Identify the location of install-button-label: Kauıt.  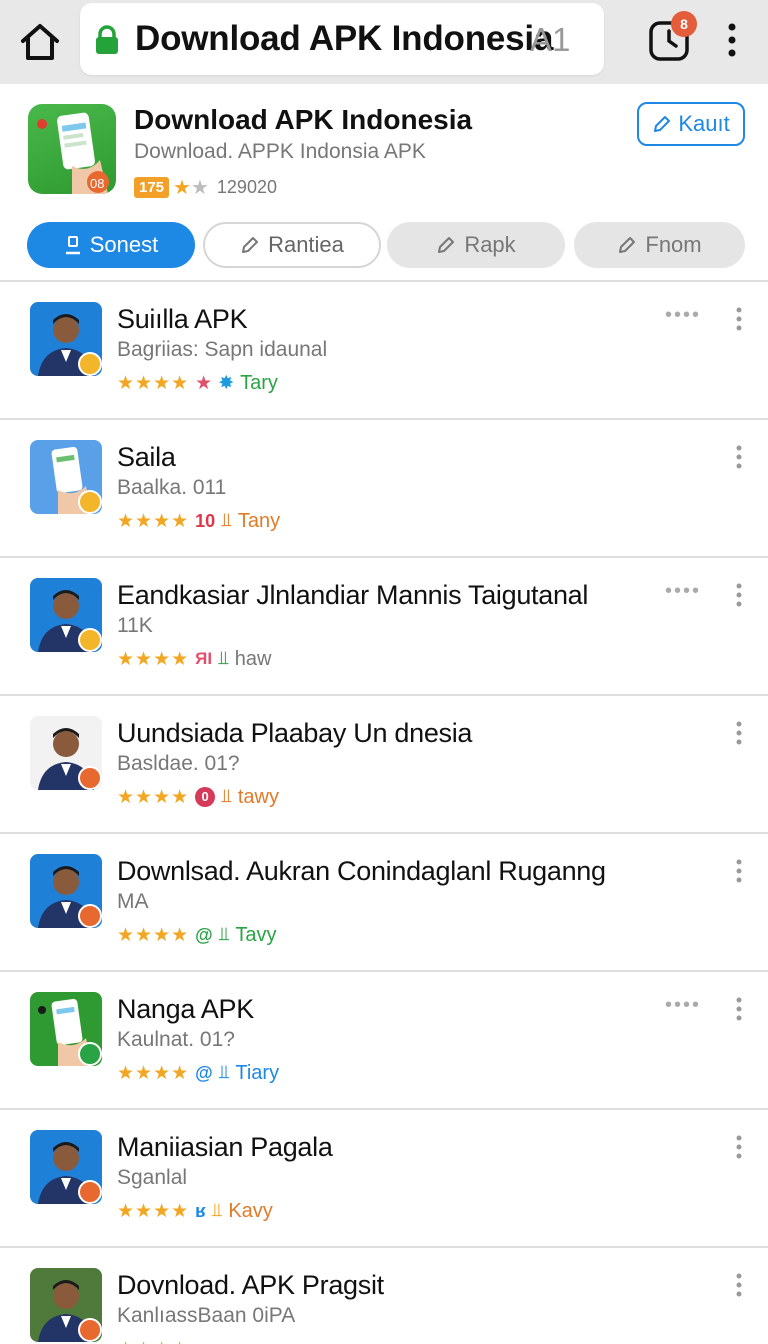
(704, 123).